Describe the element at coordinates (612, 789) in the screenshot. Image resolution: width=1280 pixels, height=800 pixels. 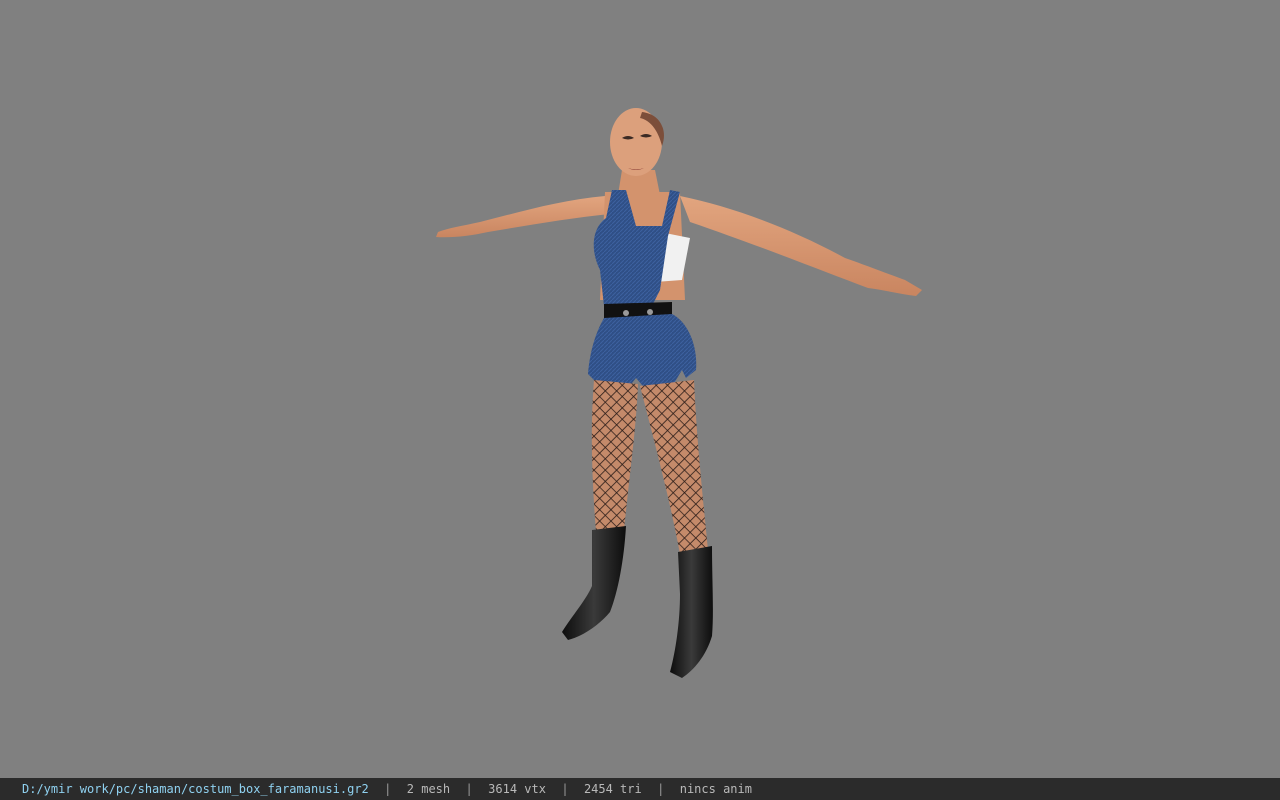
I see `triangle-count: 2454 tri` at that location.